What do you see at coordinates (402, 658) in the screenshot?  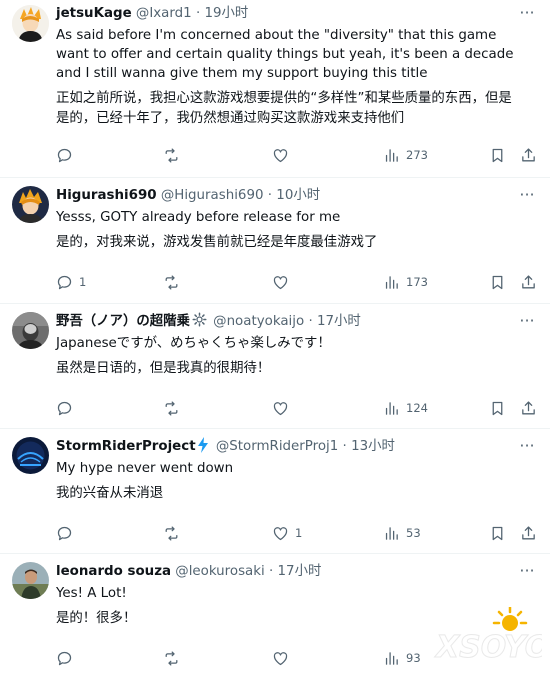 I see `views-button: 93` at bounding box center [402, 658].